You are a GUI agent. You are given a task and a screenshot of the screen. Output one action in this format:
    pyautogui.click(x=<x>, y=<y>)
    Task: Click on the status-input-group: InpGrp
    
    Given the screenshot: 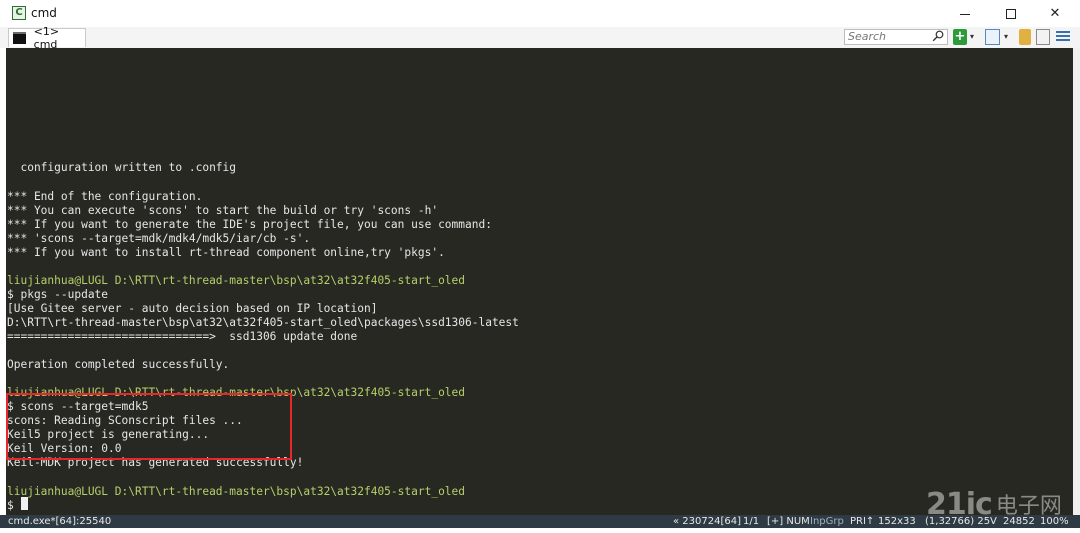 What is the action you would take?
    pyautogui.click(x=827, y=521)
    